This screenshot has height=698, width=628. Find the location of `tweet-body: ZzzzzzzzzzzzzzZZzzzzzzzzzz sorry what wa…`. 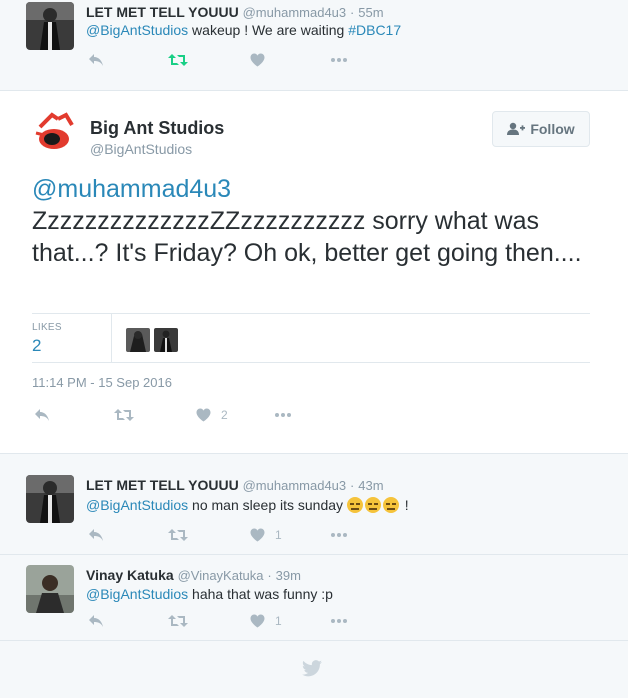

tweet-body: ZzzzzzzzzzzzzzZZzzzzzzzzzz sorry what wa… is located at coordinates (307, 237).